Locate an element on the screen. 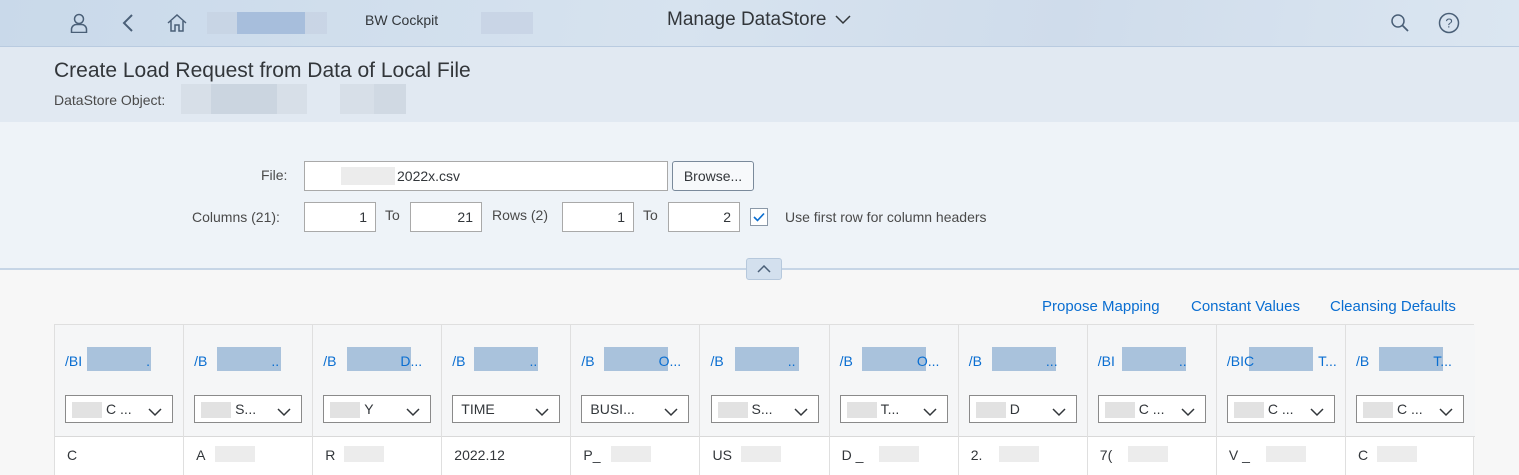 The image size is (1519, 475). page-title-menu: Manage DataStore is located at coordinates (759, 20).